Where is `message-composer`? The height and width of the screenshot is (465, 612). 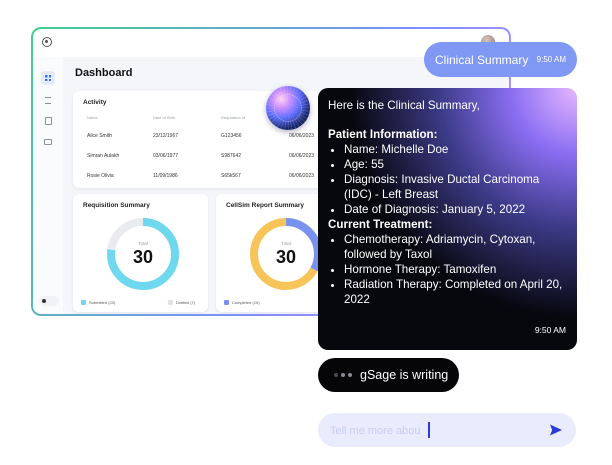 message-composer is located at coordinates (447, 430).